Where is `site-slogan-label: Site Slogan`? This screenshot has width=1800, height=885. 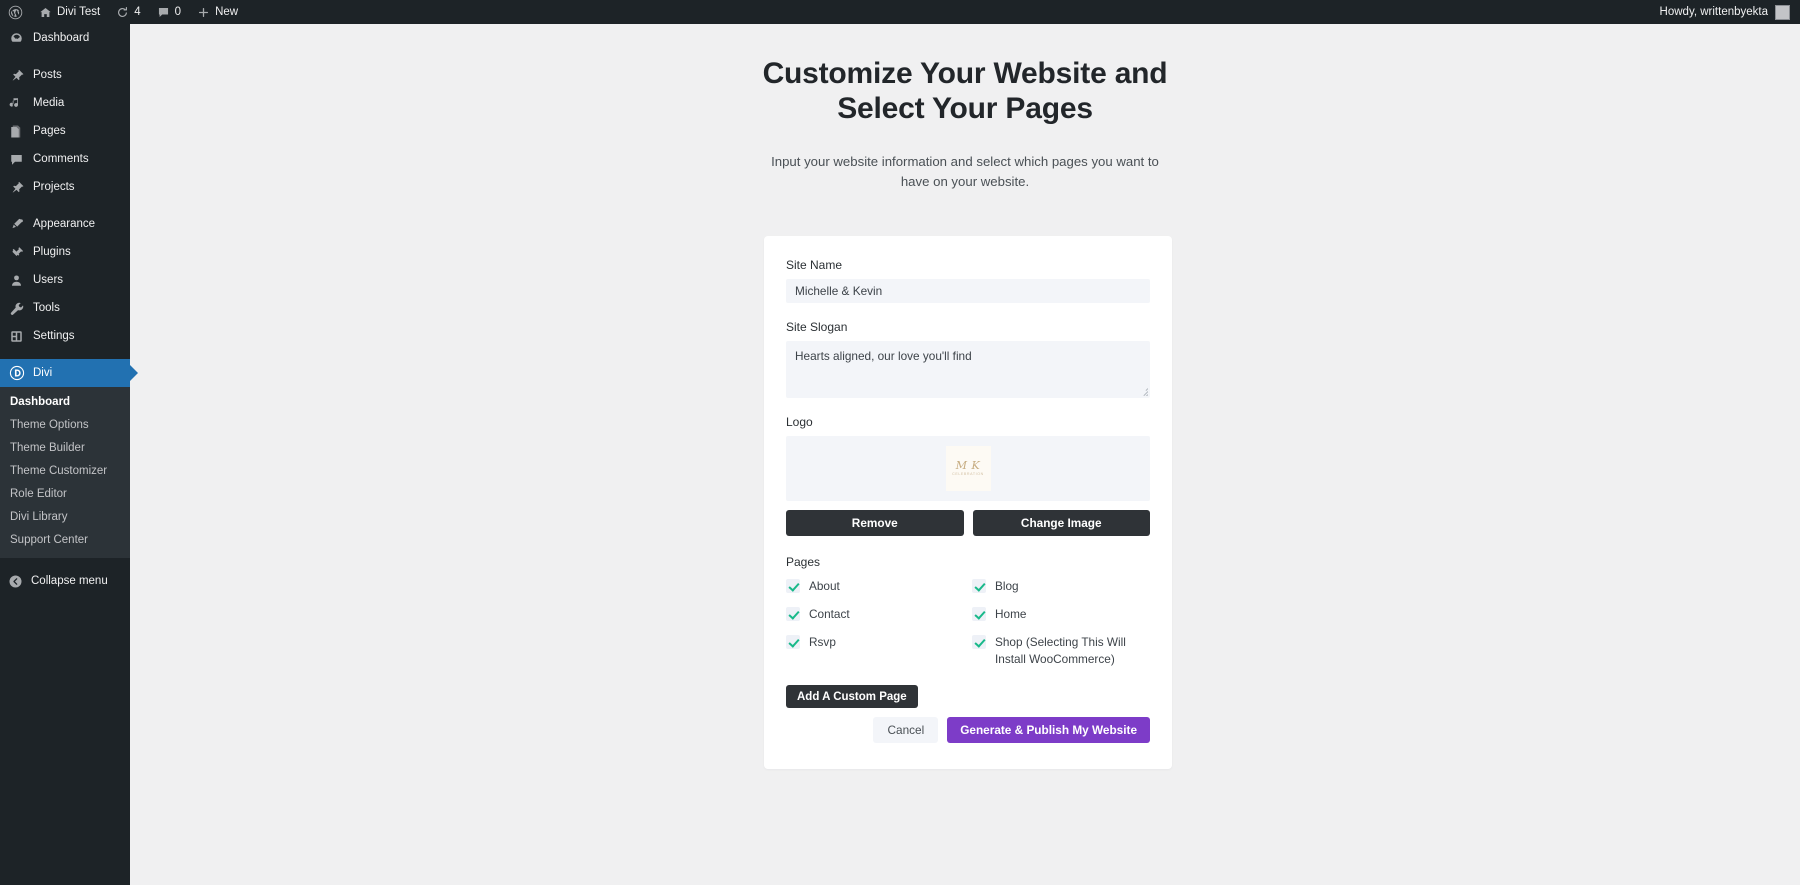
site-slogan-label: Site Slogan is located at coordinates (817, 327).